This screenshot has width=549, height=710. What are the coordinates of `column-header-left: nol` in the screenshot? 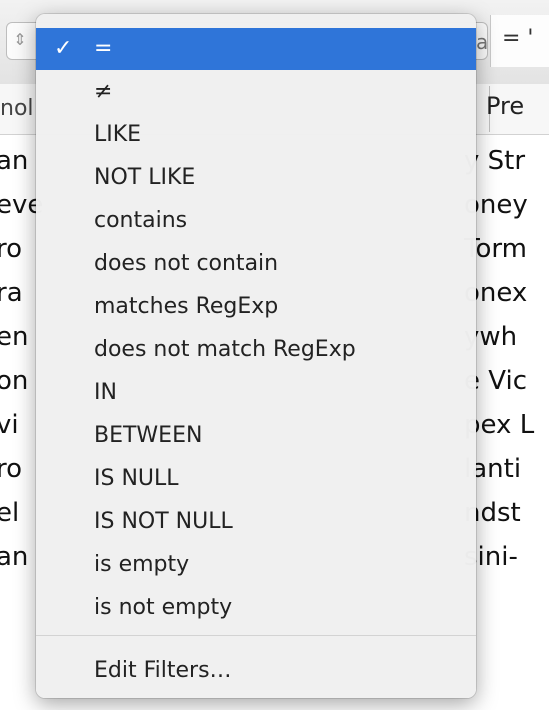 It's located at (17, 108).